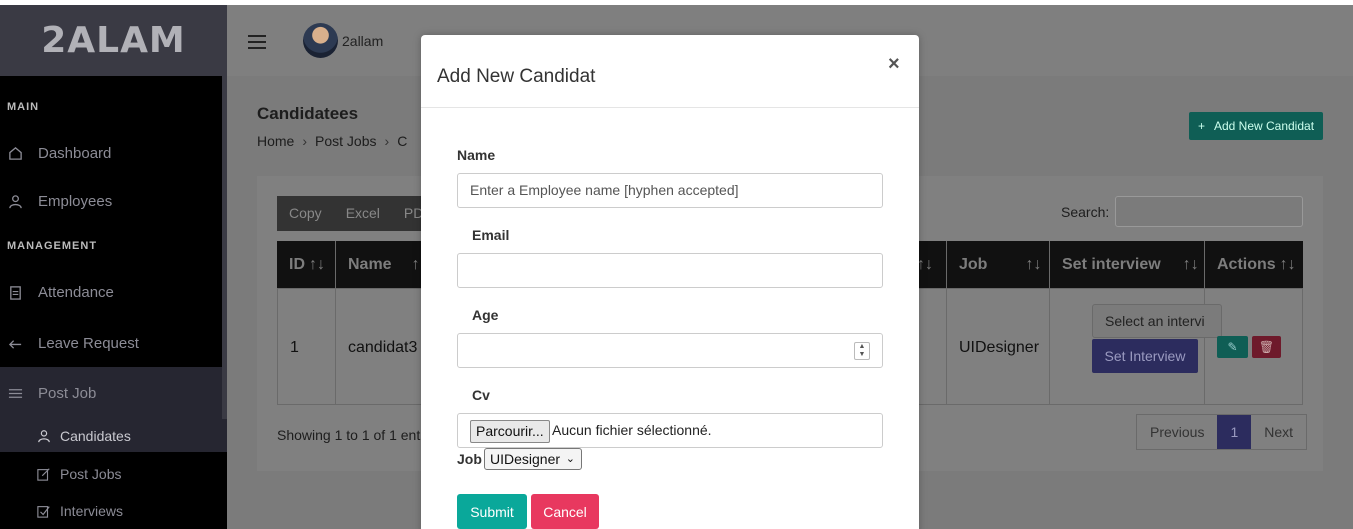 This screenshot has height=529, width=1353. I want to click on table-info: Showing 1 to 1 of 1 ent, so click(349, 435).